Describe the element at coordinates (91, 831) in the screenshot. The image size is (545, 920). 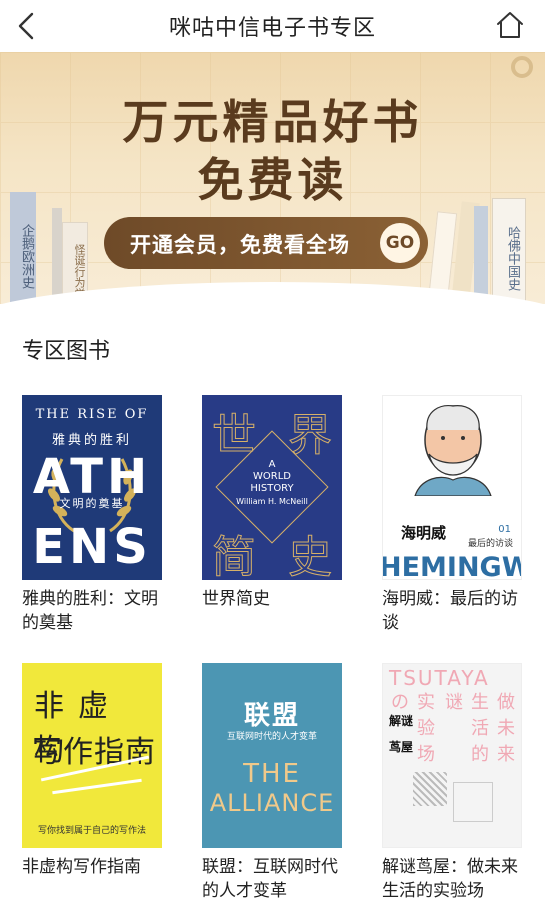
I see `cover-text: 写你找到属于自己的写作法` at that location.